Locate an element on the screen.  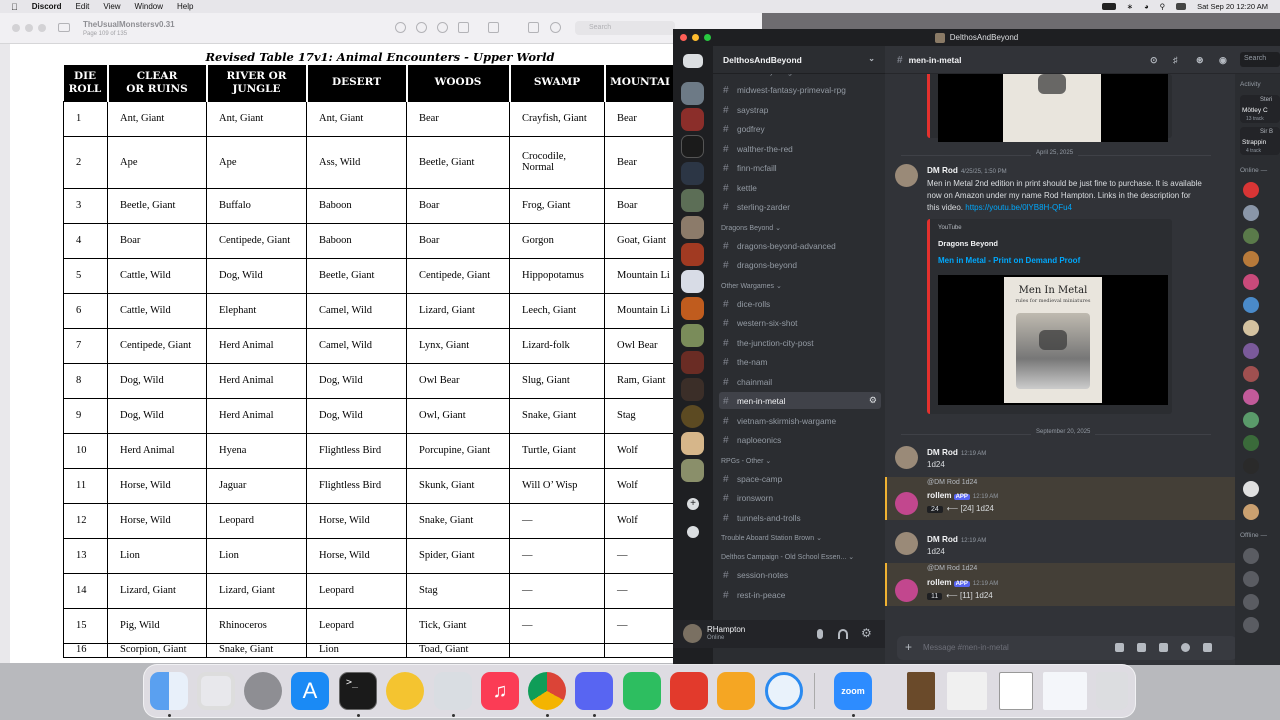
pages-icon is located at coordinates (736, 691).